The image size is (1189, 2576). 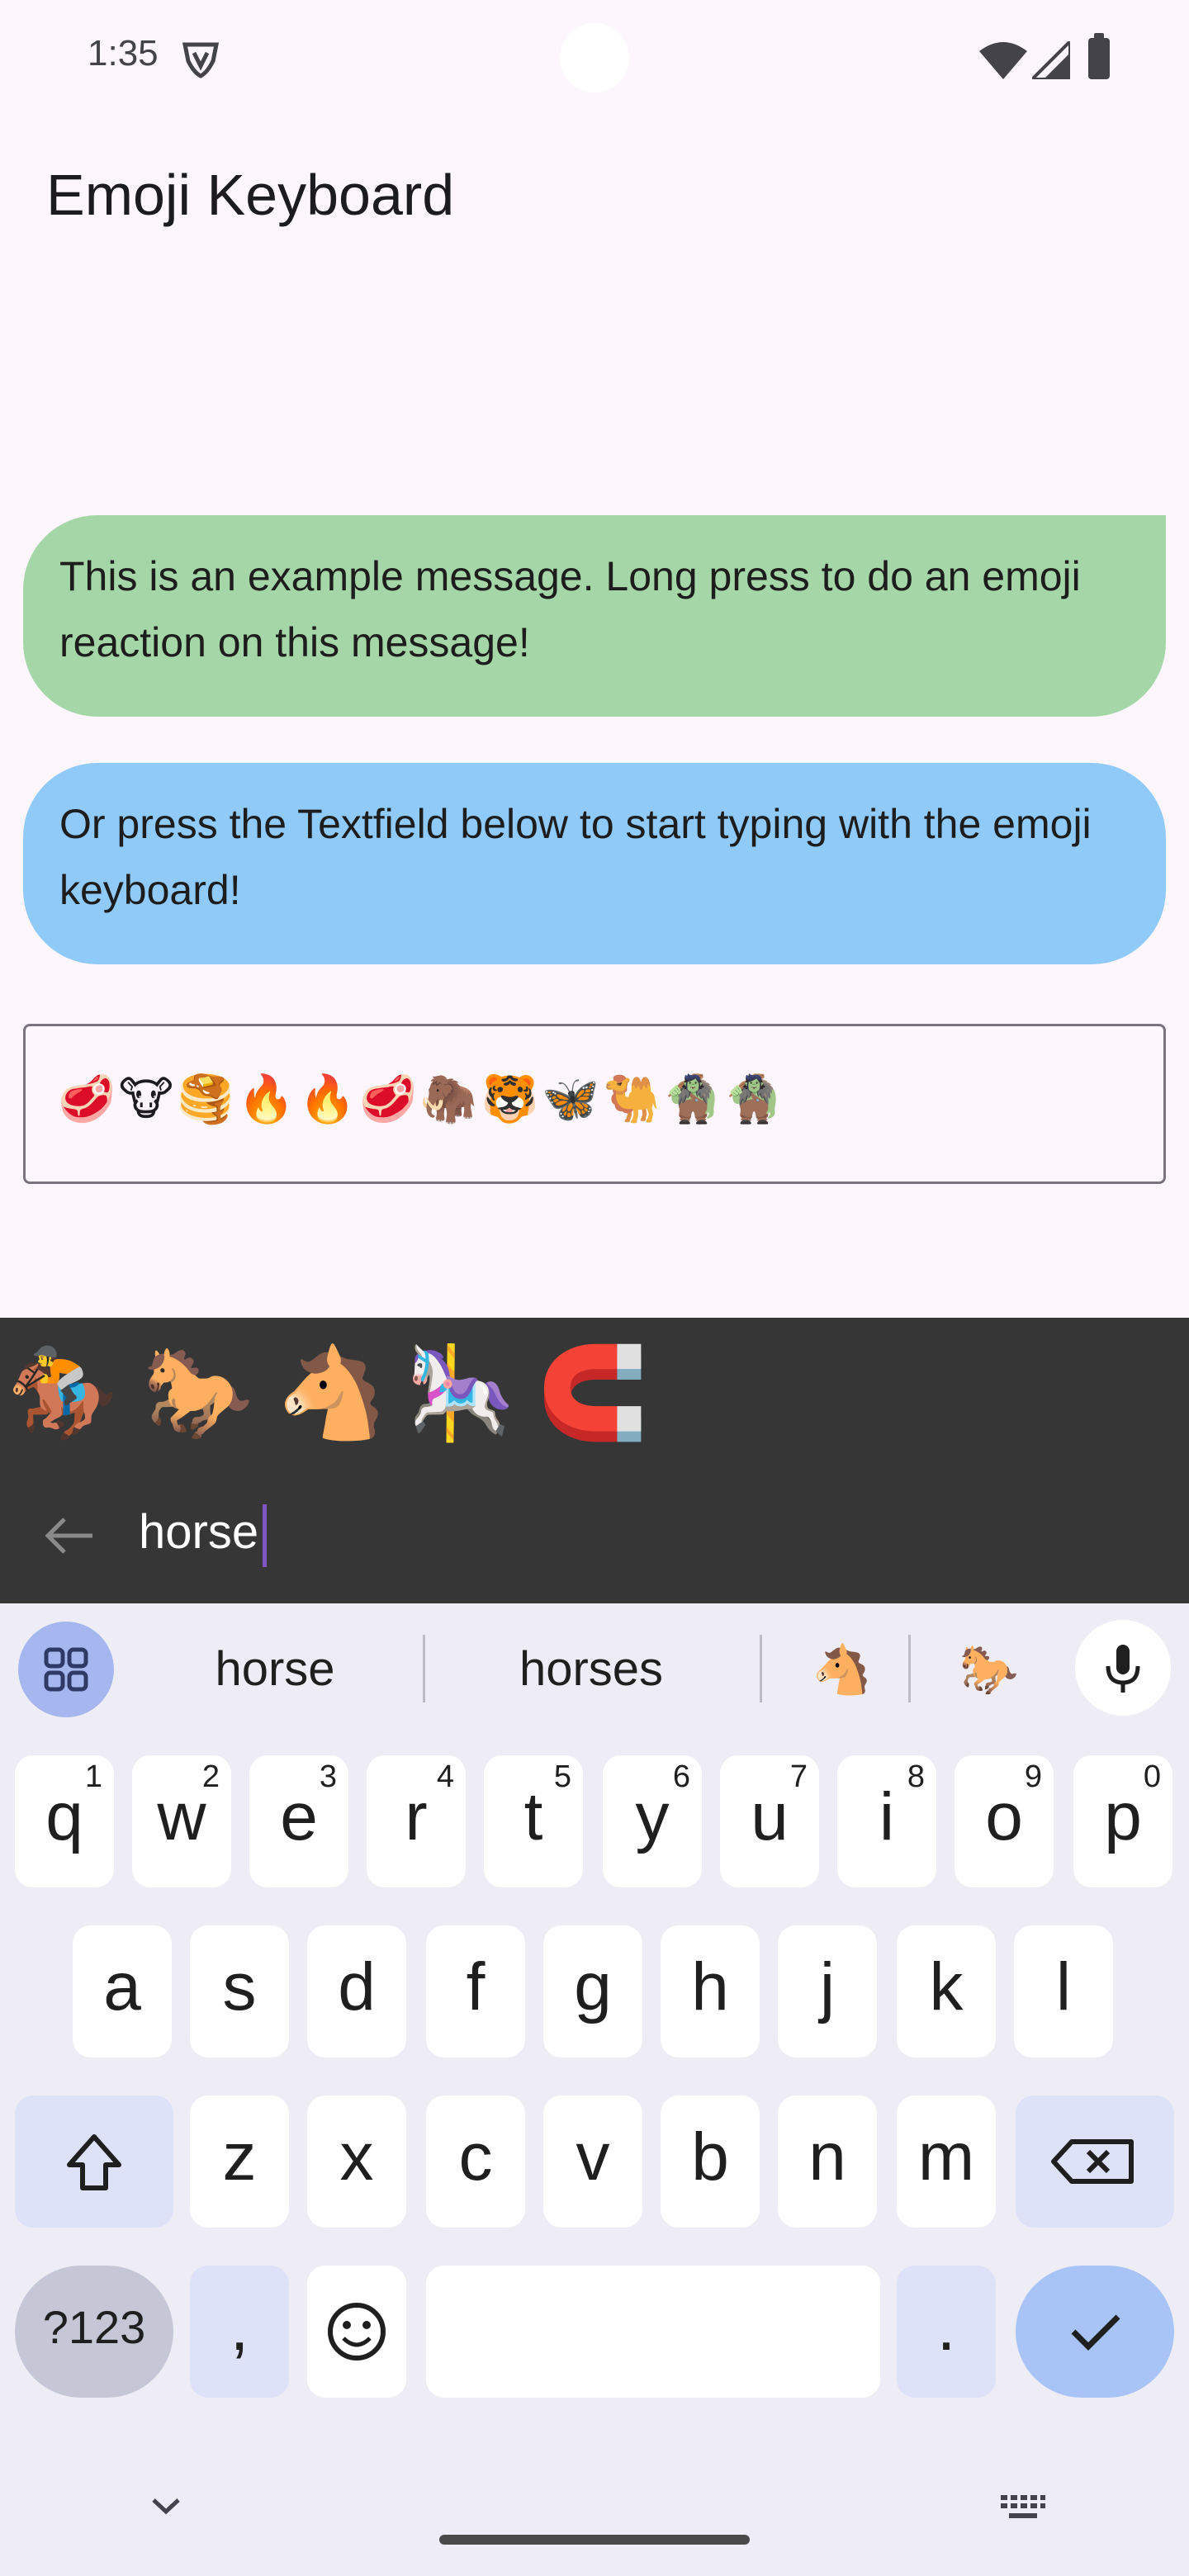 What do you see at coordinates (475, 1991) in the screenshot?
I see `key-f: f` at bounding box center [475, 1991].